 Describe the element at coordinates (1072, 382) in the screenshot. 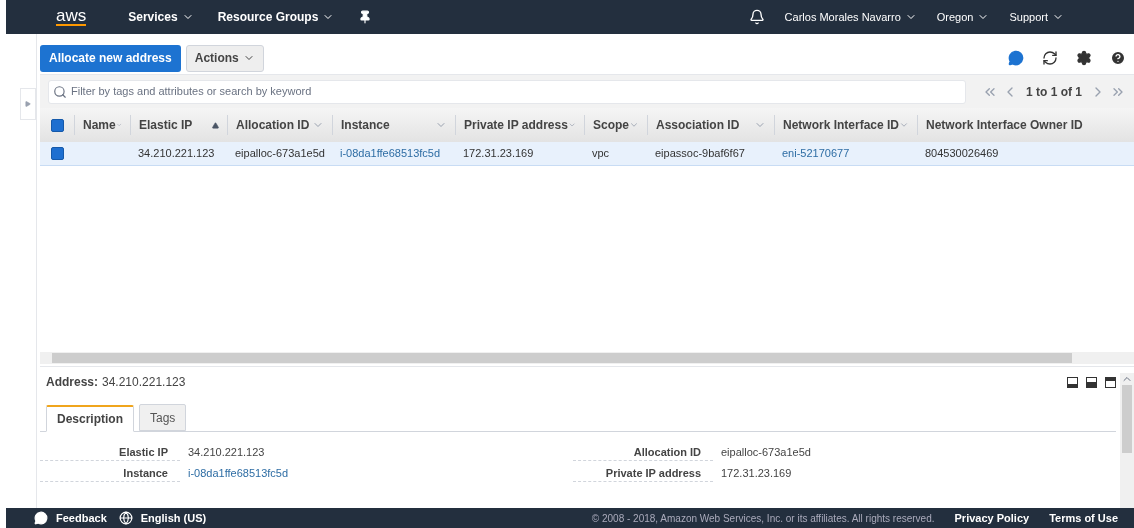

I see `dock-bottom-icon` at that location.